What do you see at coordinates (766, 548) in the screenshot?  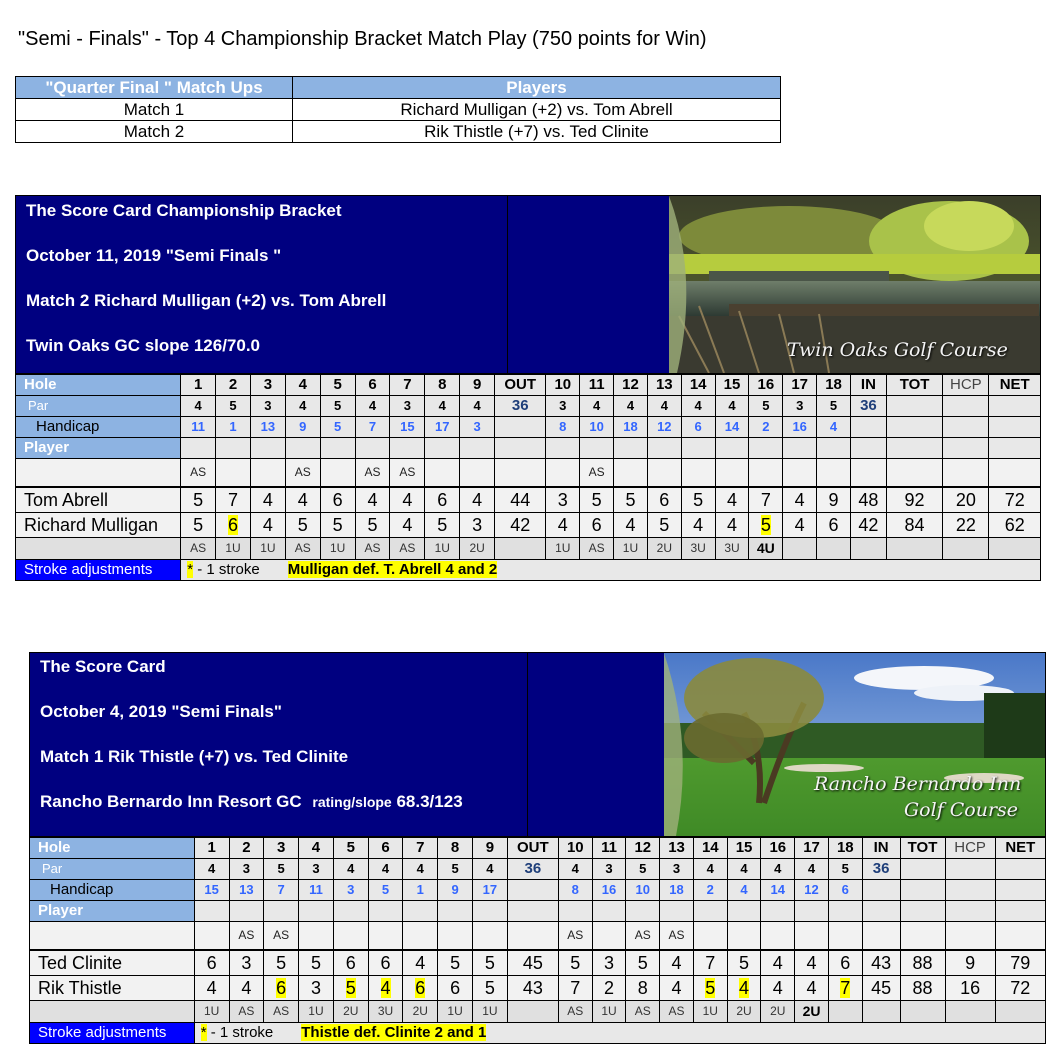 I see `match-final-status: 4U` at bounding box center [766, 548].